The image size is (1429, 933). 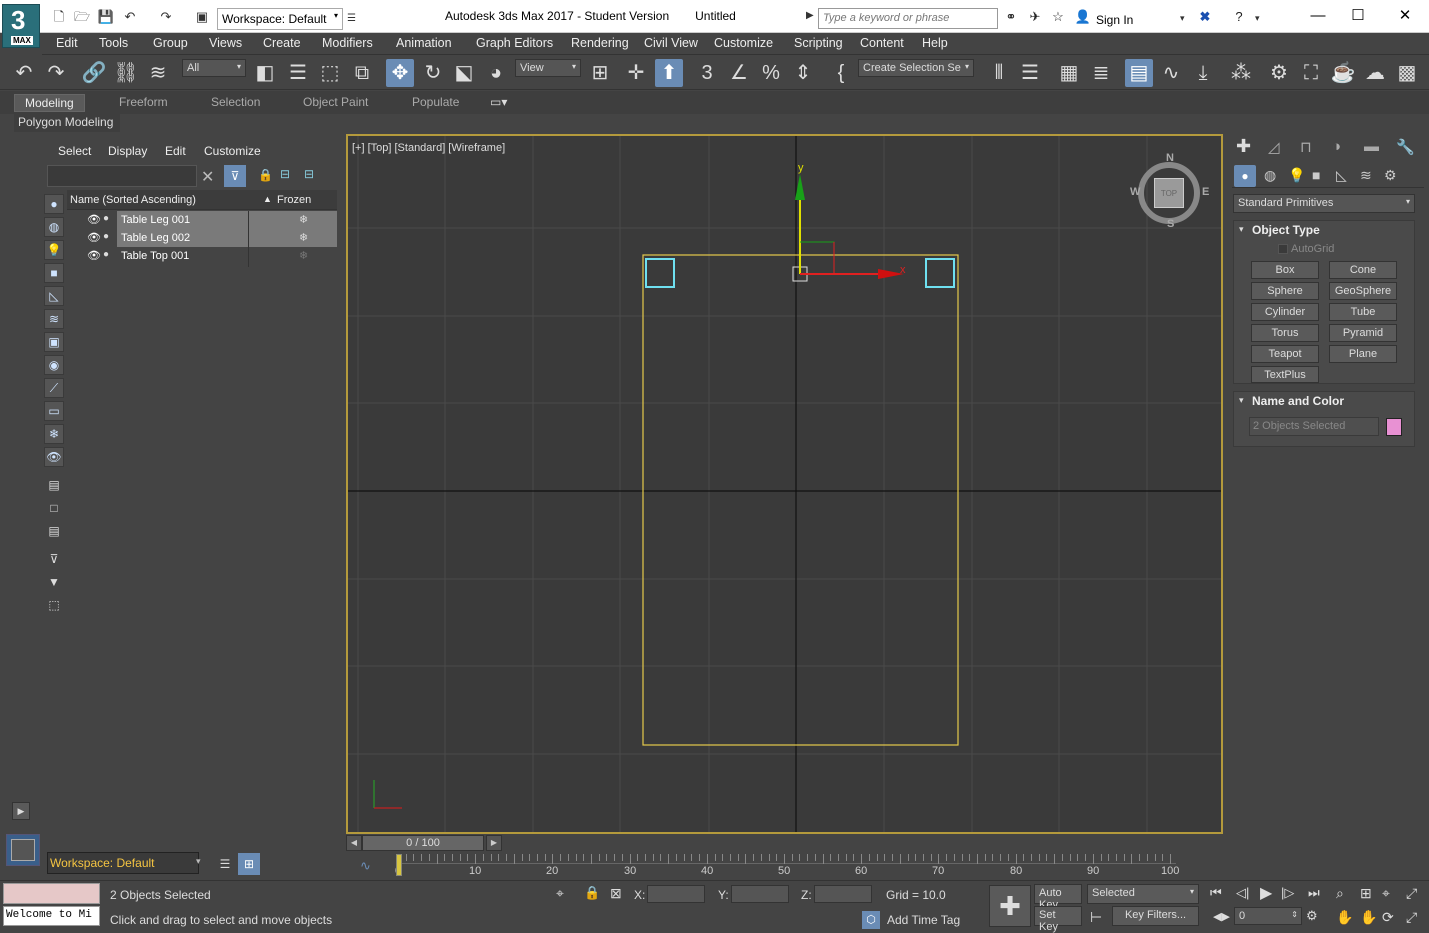 I want to click on time-config-icon: ⚙, so click(x=1312, y=916).